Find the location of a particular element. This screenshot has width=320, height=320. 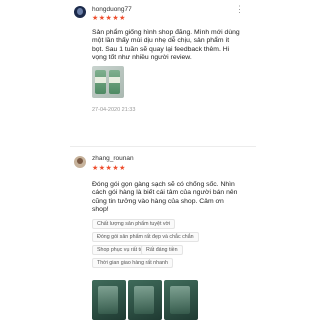

reviewer-username: zhang_rounan is located at coordinates (113, 158).